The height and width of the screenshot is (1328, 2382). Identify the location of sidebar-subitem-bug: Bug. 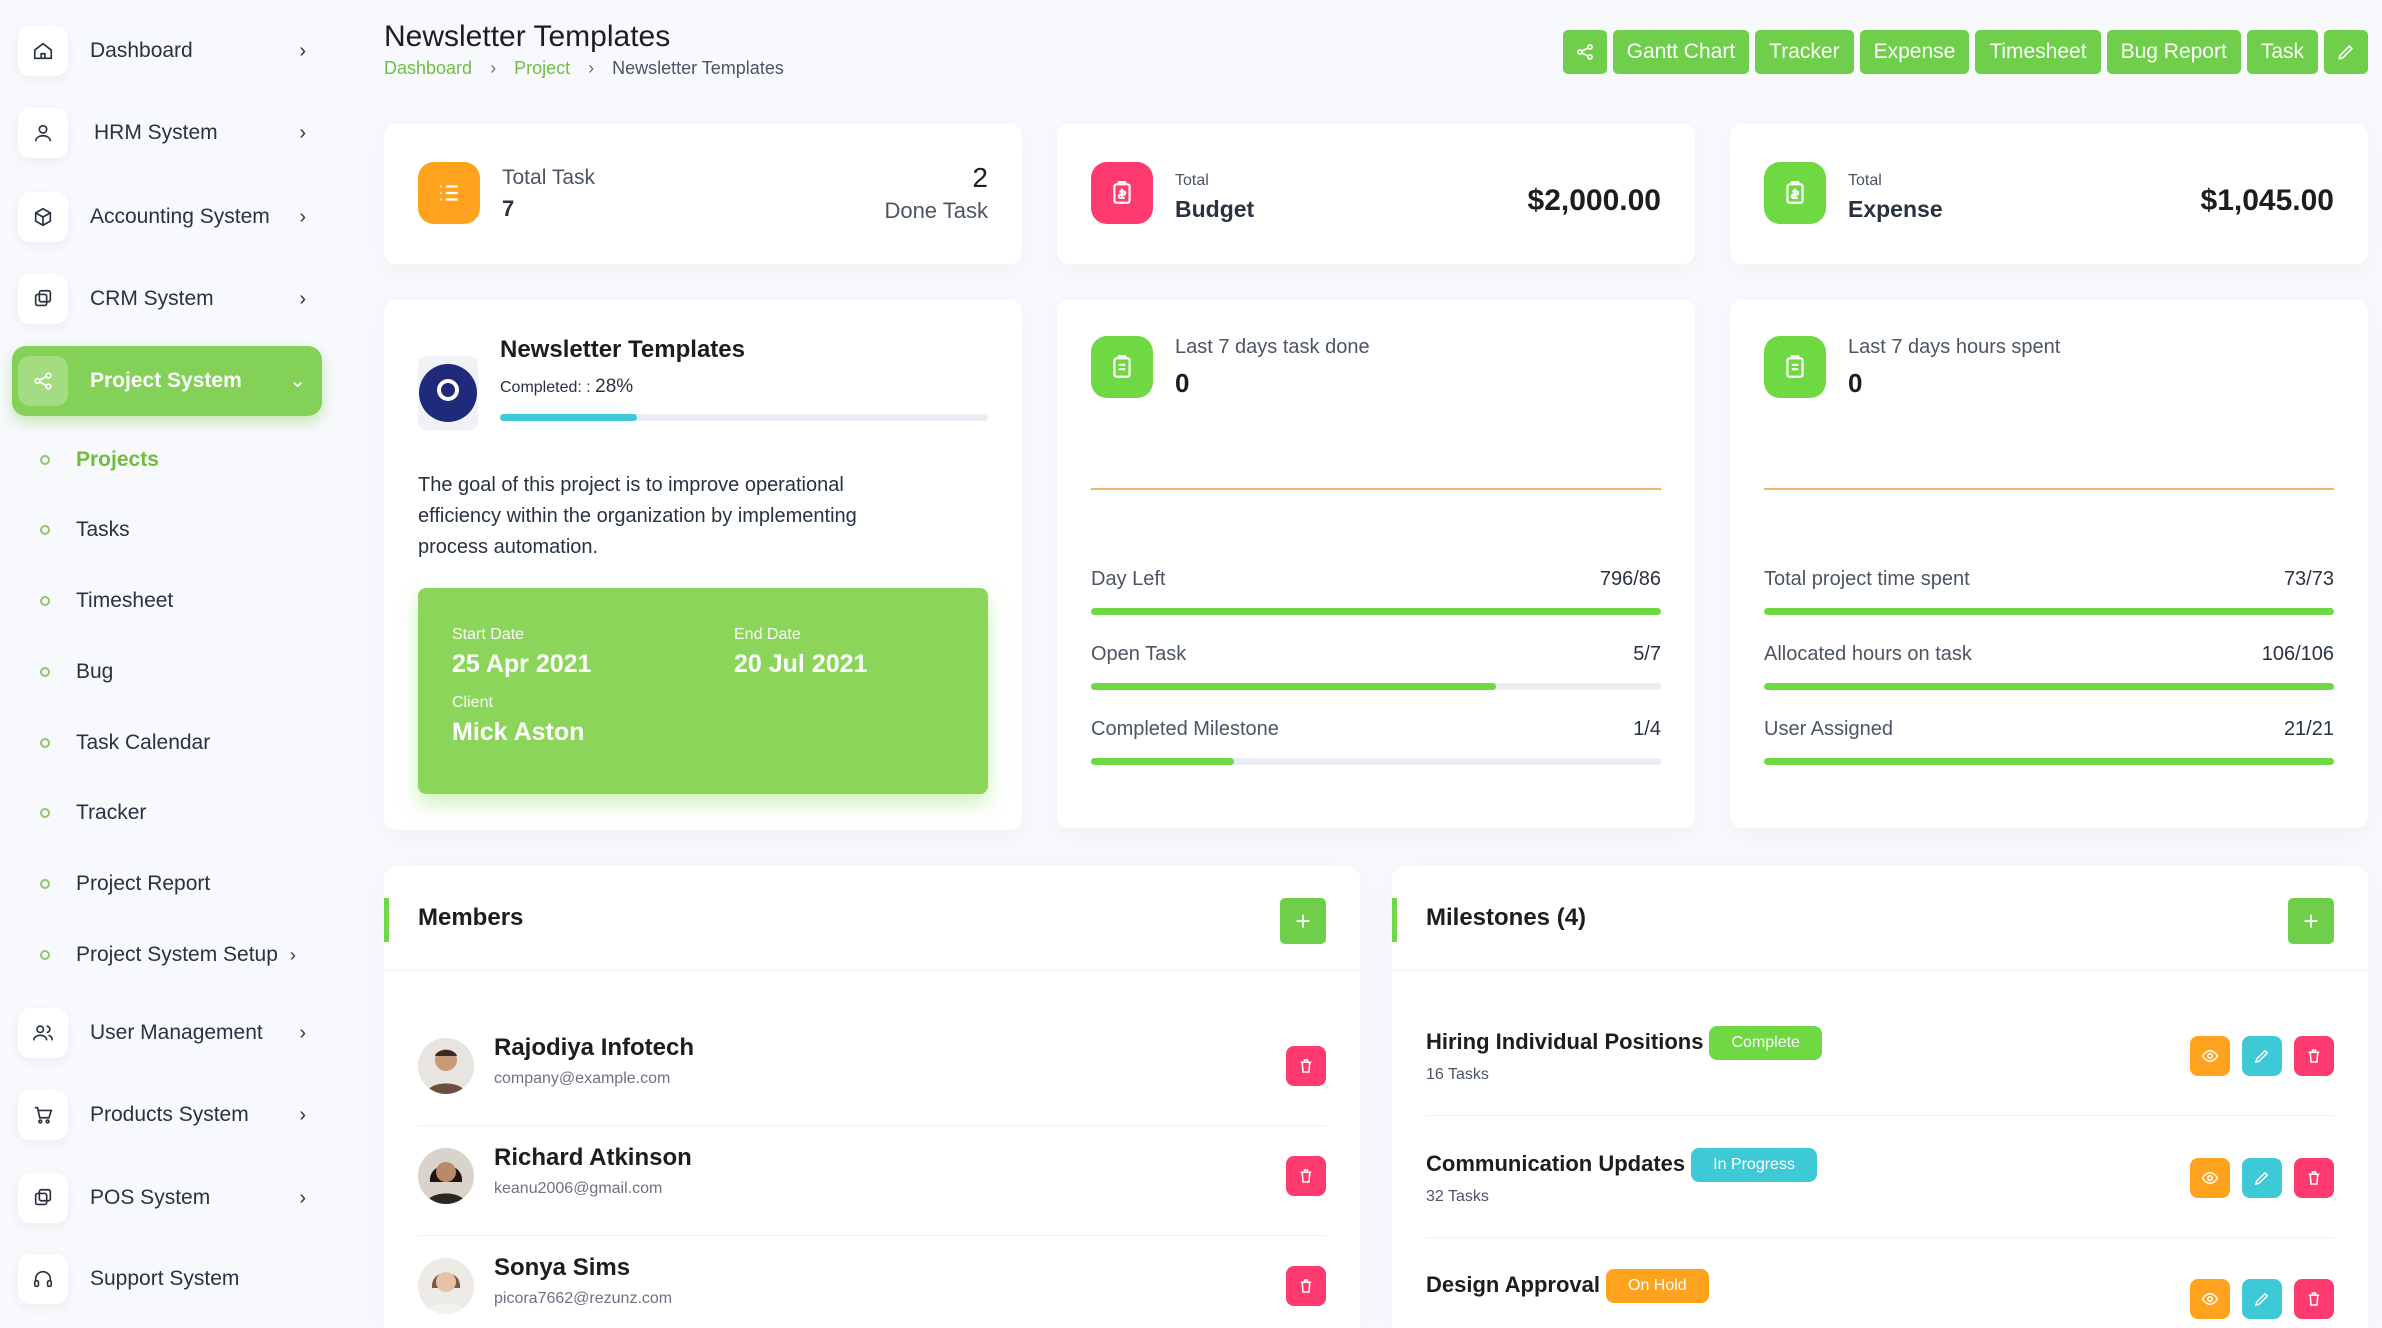
(76, 672).